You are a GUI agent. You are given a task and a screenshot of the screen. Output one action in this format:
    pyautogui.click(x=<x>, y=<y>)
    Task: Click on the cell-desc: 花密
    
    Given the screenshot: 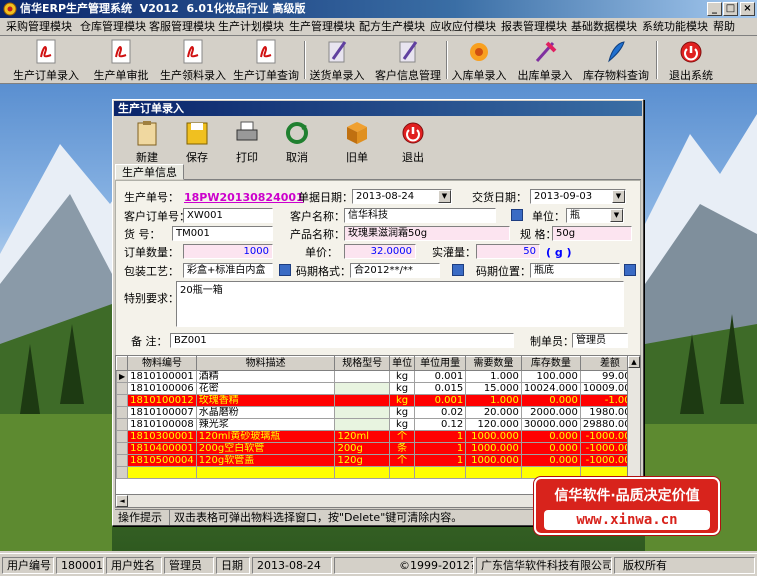 What is the action you would take?
    pyautogui.click(x=265, y=388)
    